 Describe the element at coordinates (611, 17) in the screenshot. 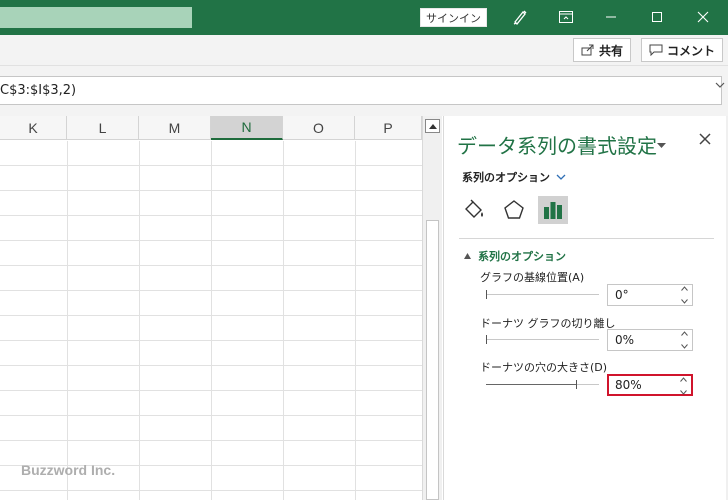

I see `minimize-icon` at that location.